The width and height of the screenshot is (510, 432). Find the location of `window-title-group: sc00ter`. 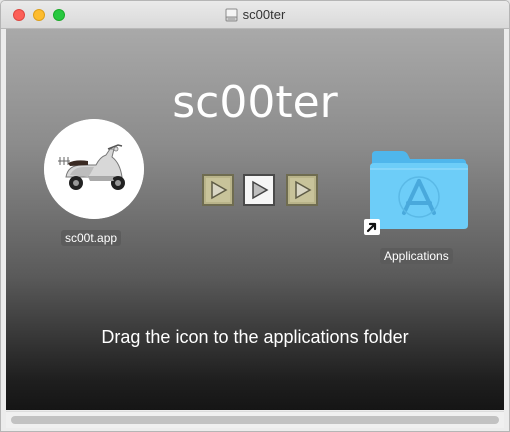

window-title-group: sc00ter is located at coordinates (255, 14).